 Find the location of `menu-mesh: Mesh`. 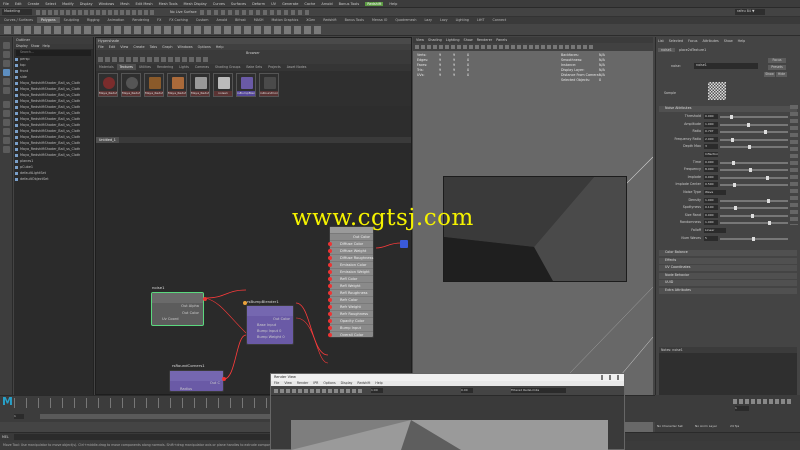

menu-mesh: Mesh is located at coordinates (124, 4).